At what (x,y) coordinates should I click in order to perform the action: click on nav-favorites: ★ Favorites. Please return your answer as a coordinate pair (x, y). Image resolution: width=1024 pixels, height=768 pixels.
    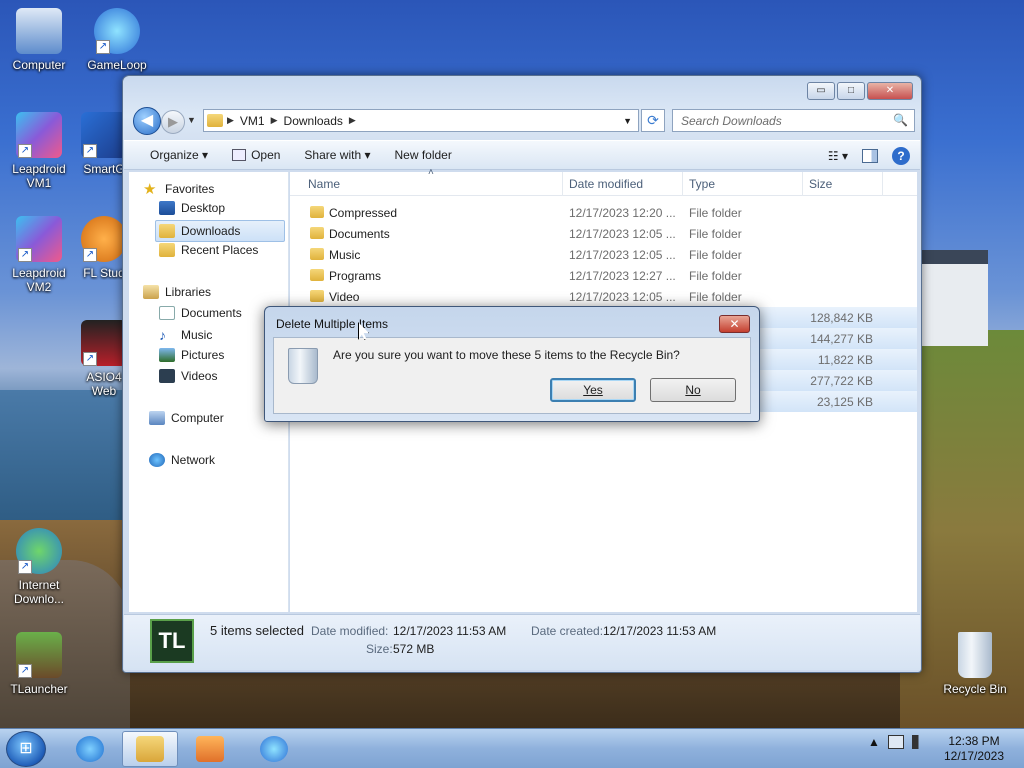
    Looking at the image, I should click on (178, 189).